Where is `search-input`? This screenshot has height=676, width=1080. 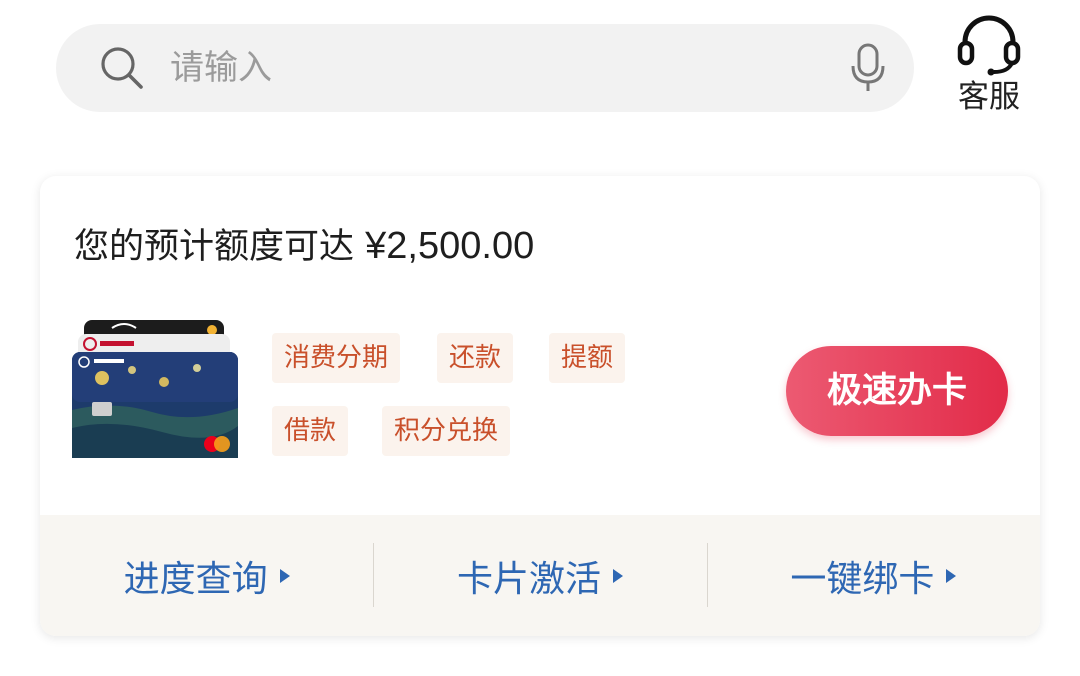
search-input is located at coordinates (490, 68).